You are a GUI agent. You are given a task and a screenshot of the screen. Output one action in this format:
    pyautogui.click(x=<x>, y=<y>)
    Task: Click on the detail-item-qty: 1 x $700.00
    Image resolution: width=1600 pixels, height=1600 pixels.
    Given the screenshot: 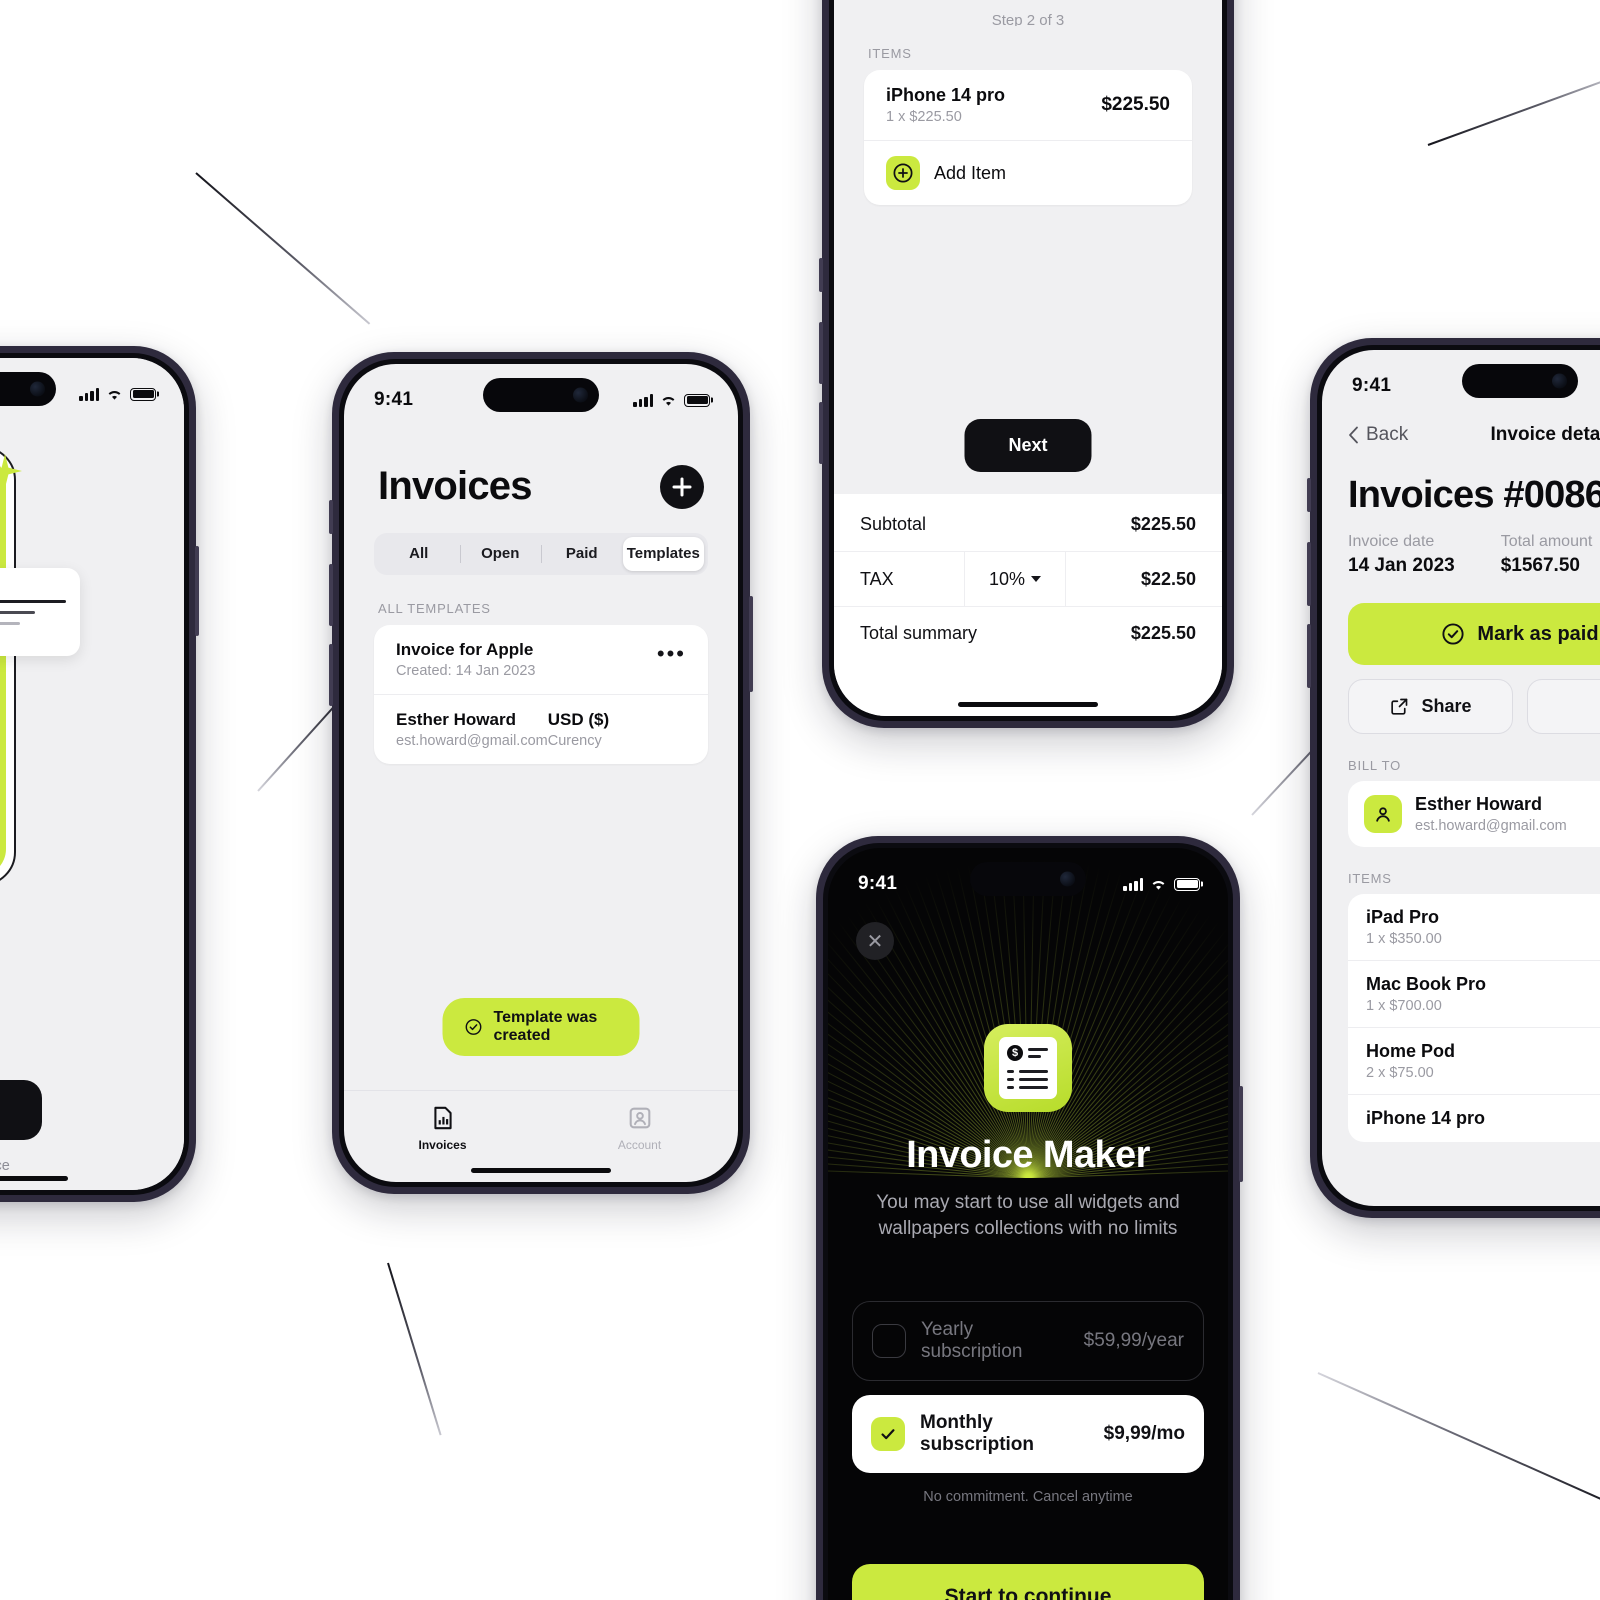 What is the action you would take?
    pyautogui.click(x=1404, y=1006)
    